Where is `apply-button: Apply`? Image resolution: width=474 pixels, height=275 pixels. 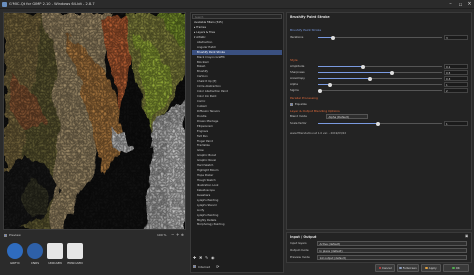
apply-button: Apply is located at coordinates (431, 268).